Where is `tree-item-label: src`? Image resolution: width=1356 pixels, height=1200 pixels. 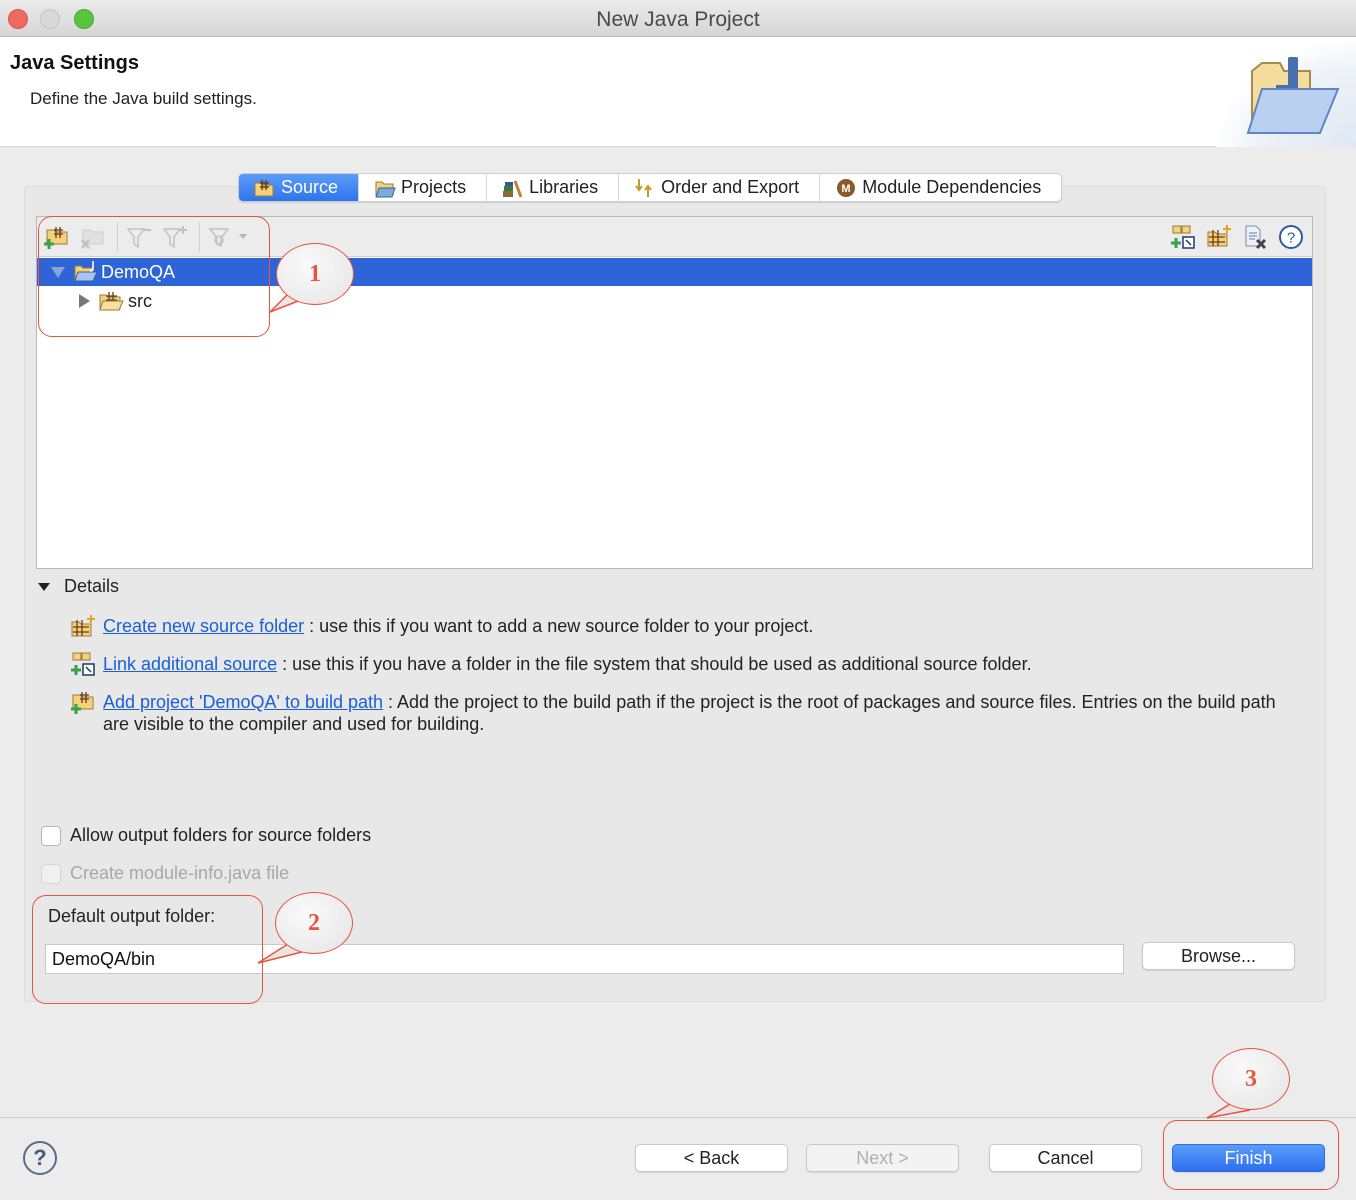
tree-item-label: src is located at coordinates (140, 300).